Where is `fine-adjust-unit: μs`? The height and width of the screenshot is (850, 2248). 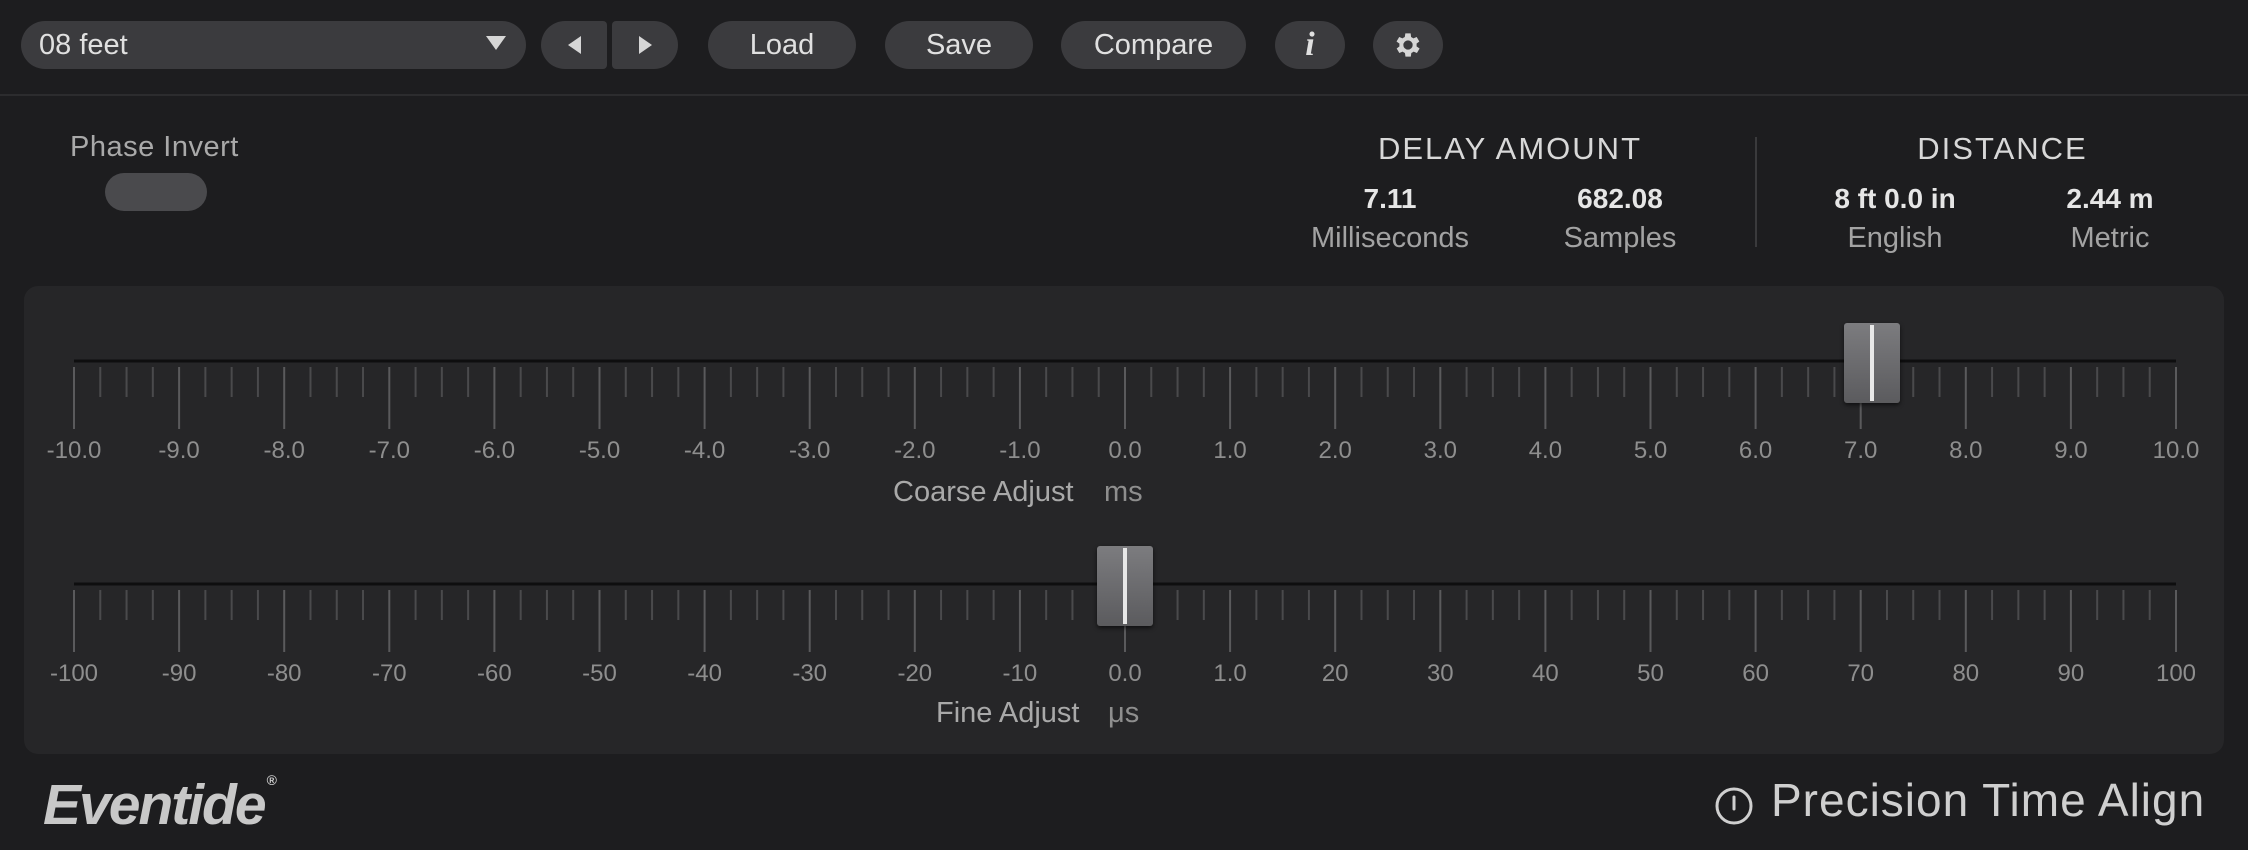
fine-adjust-unit: μs is located at coordinates (1124, 713).